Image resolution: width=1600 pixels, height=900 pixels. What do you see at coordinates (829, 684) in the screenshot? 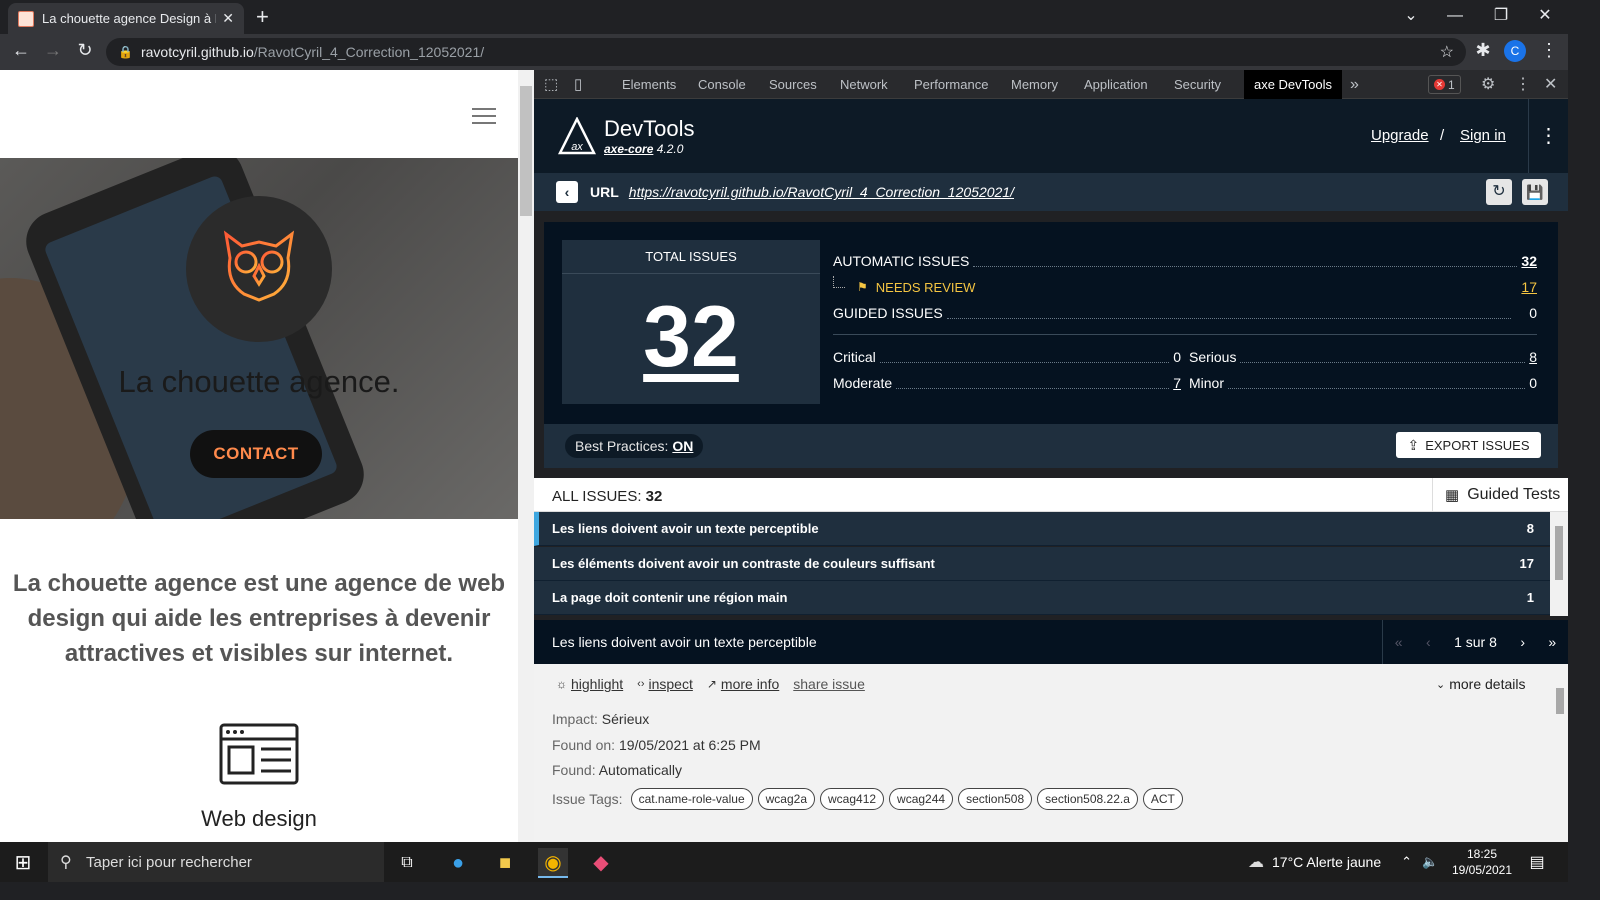
I see `share-issue-link: share issue` at bounding box center [829, 684].